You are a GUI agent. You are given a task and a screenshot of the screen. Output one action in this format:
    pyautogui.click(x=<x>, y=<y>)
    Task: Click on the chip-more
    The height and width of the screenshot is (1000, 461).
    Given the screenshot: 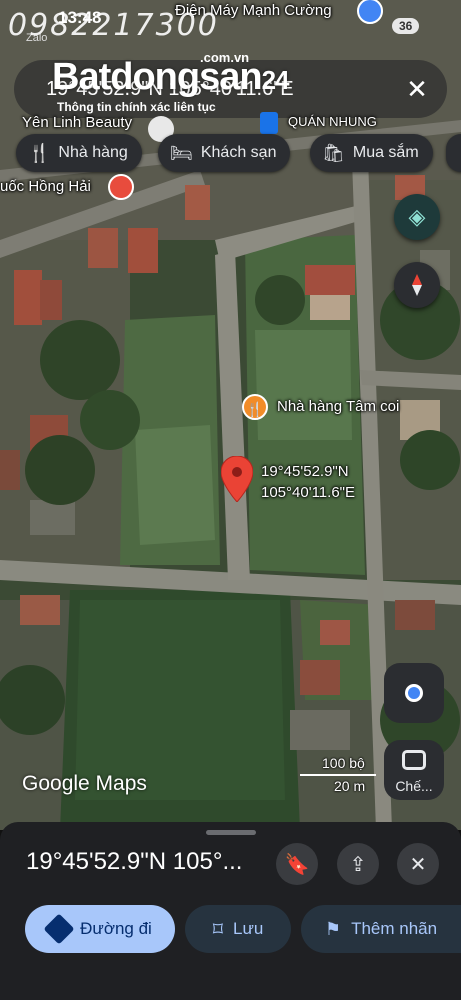 What is the action you would take?
    pyautogui.click(x=453, y=153)
    